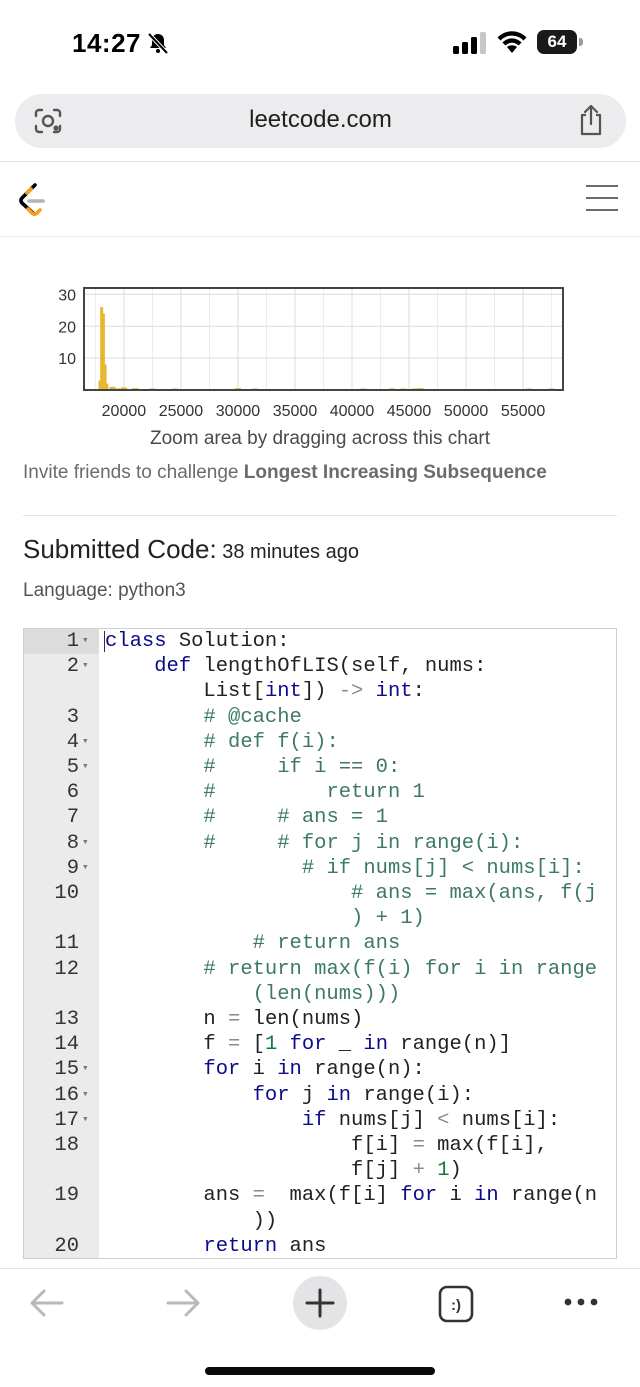  What do you see at coordinates (469, 43) in the screenshot?
I see `signal-icon` at bounding box center [469, 43].